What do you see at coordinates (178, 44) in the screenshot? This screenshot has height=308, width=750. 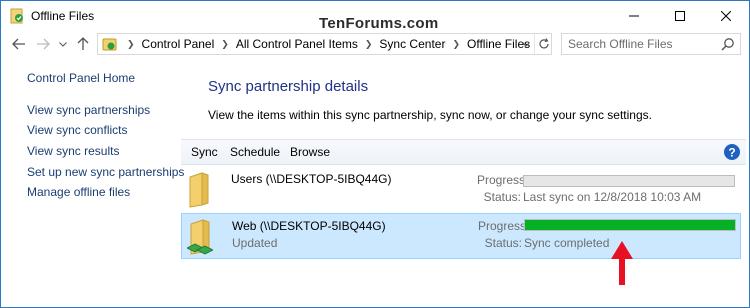 I see `breadcrumb-control-panel: Control Panel` at bounding box center [178, 44].